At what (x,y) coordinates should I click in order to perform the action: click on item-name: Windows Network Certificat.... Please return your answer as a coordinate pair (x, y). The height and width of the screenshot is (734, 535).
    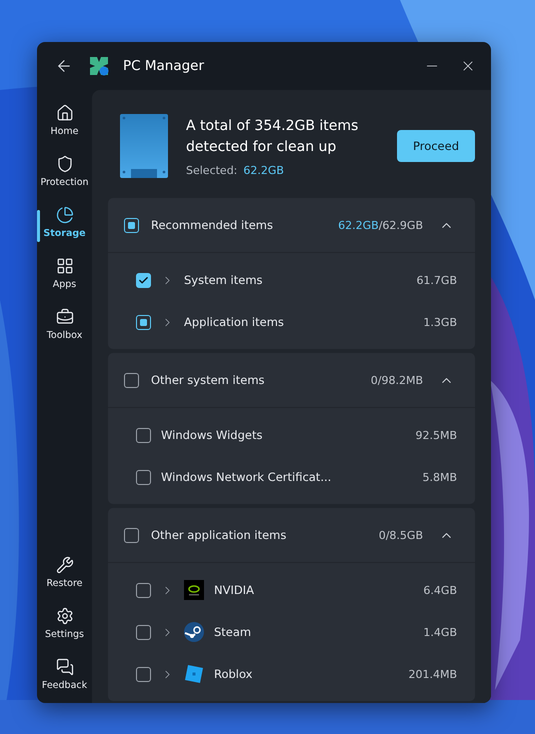
    Looking at the image, I should click on (246, 477).